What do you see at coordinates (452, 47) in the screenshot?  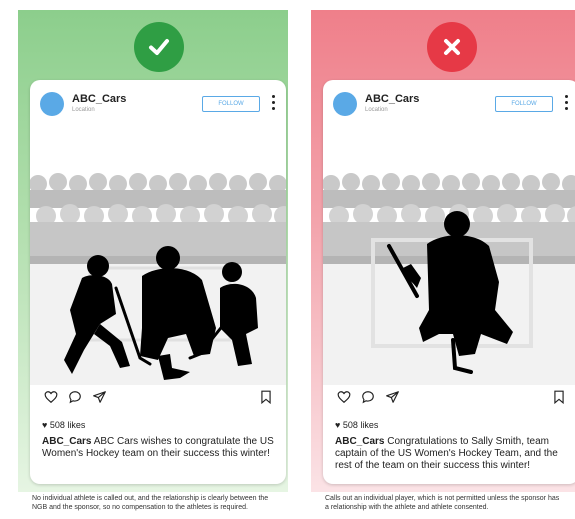 I see `cross-icon` at bounding box center [452, 47].